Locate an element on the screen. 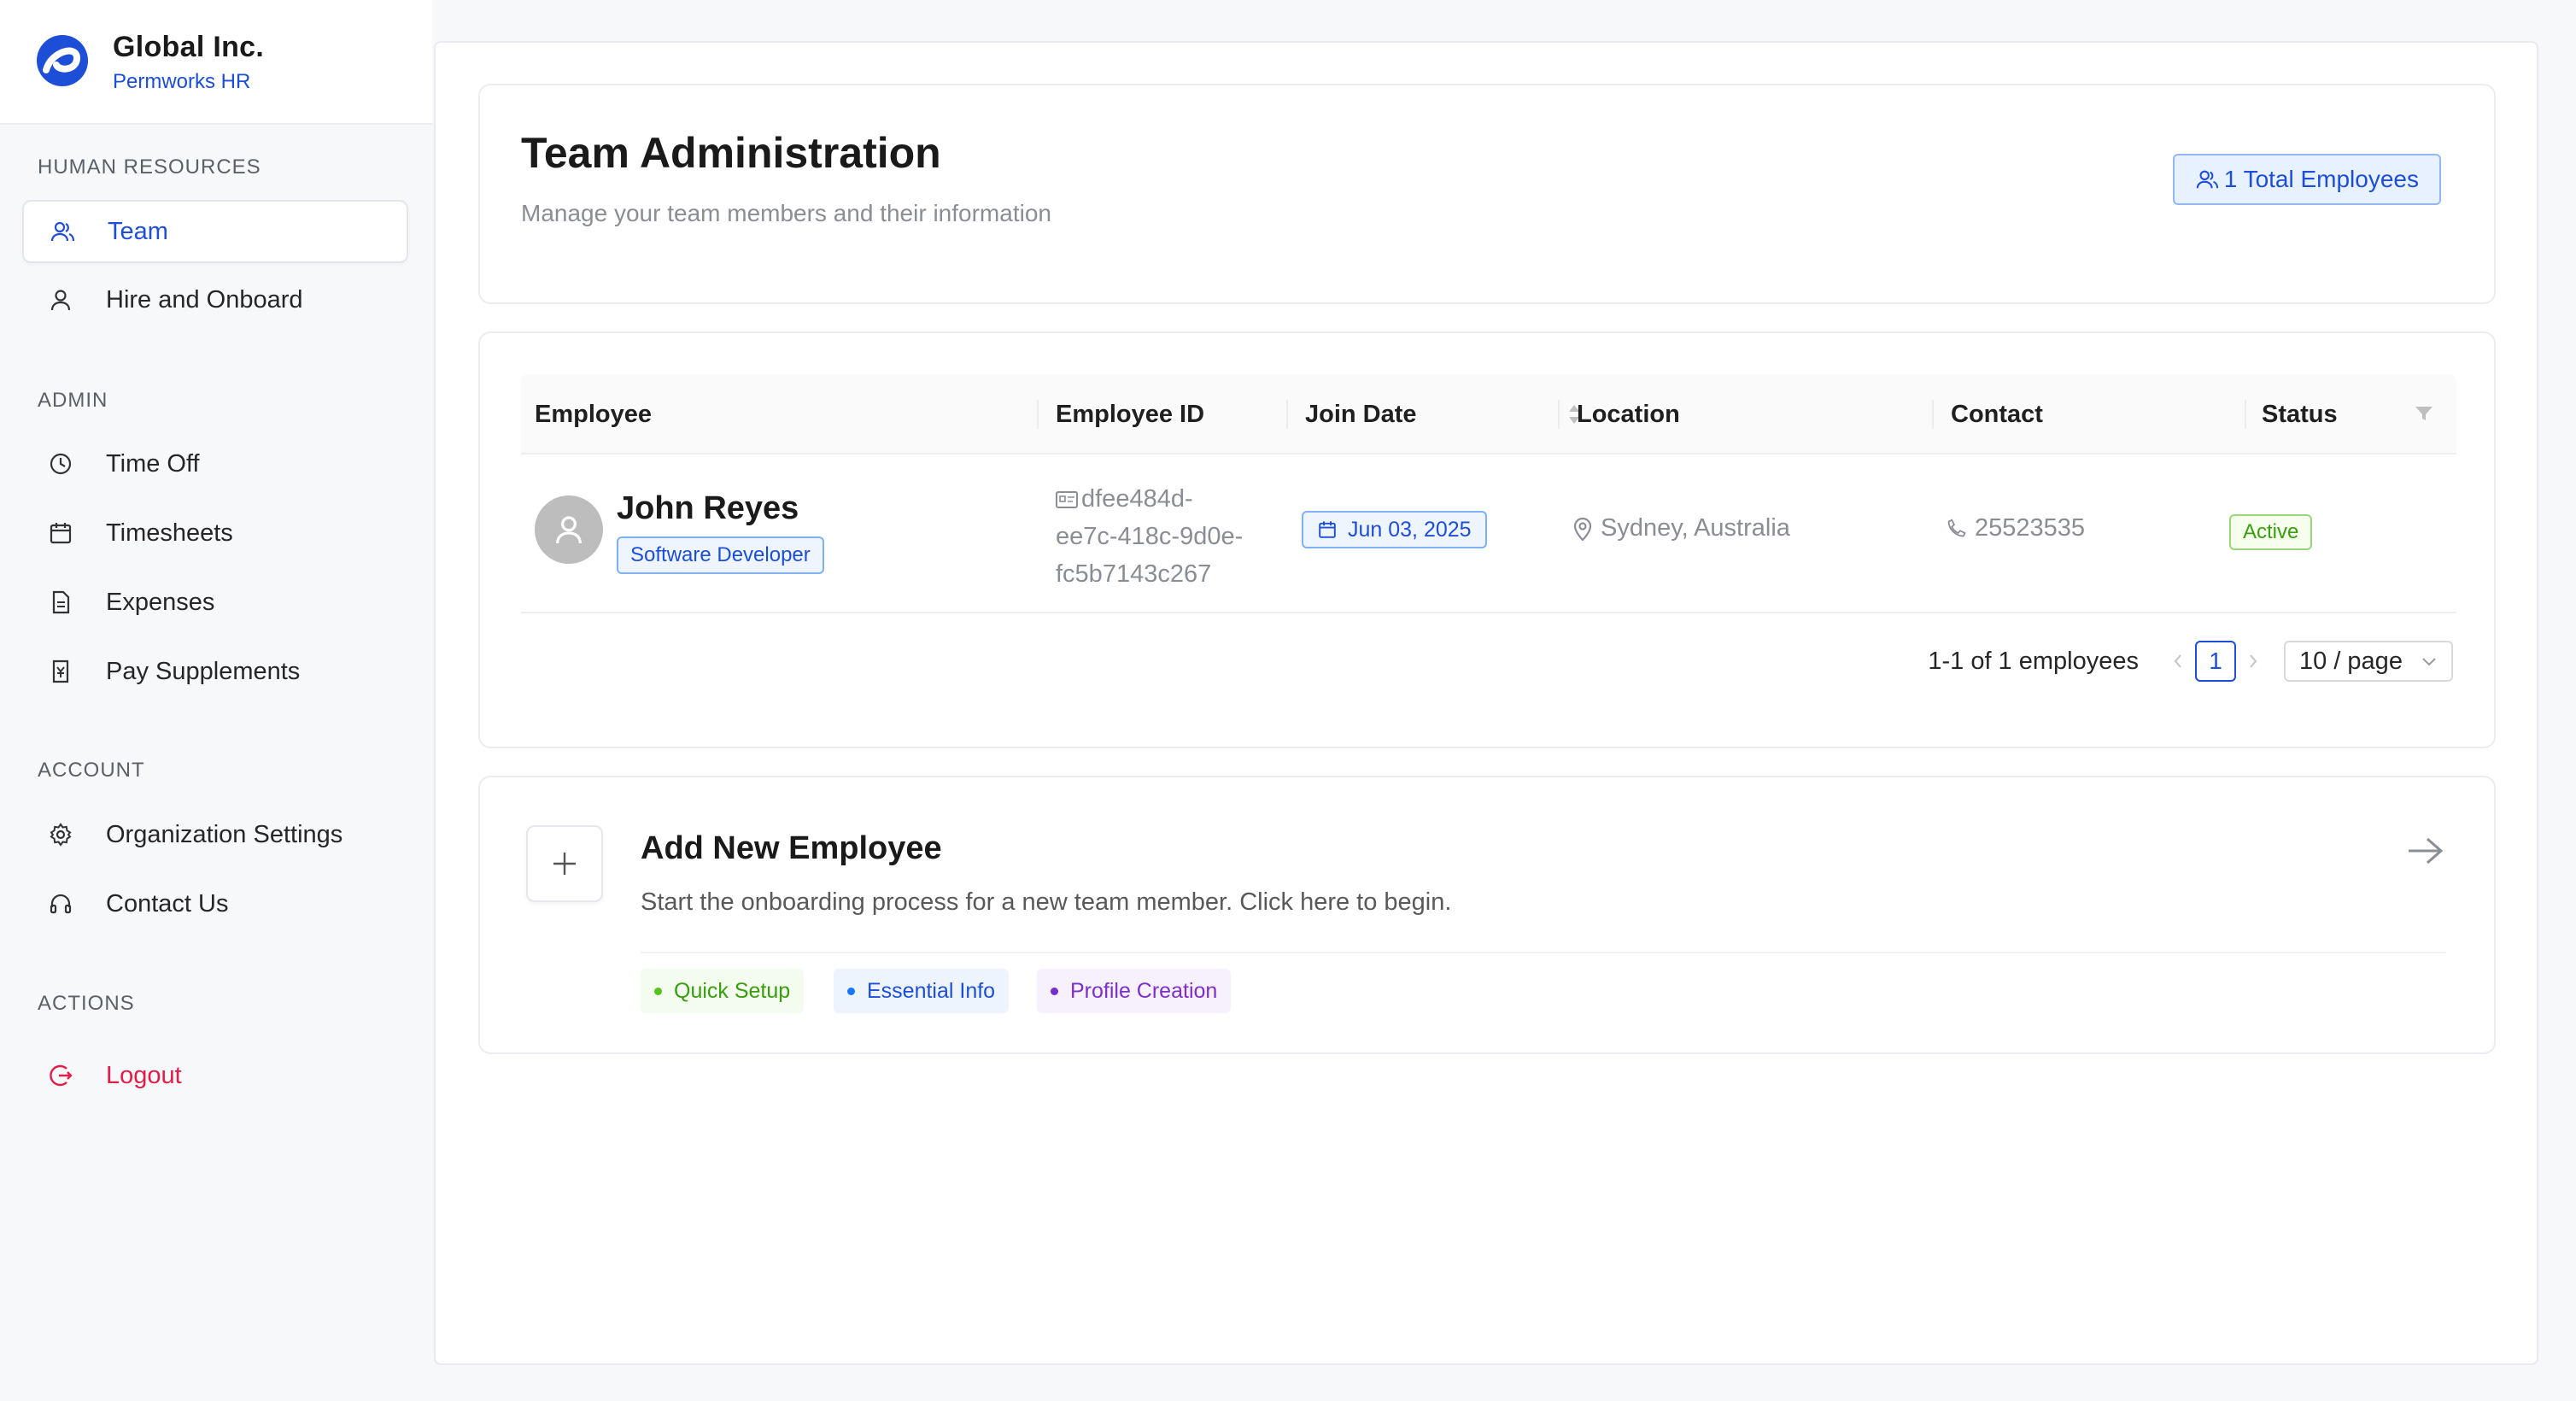 The image size is (2576, 1401). chevron-right-icon is located at coordinates (2253, 661).